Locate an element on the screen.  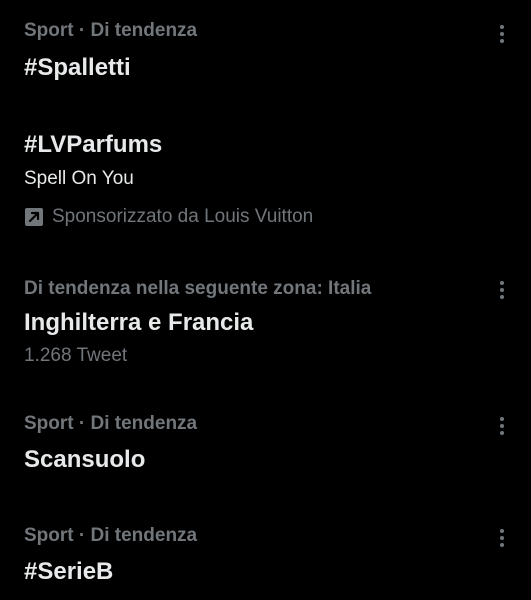
trend-subtitle: Spell On You is located at coordinates (79, 178).